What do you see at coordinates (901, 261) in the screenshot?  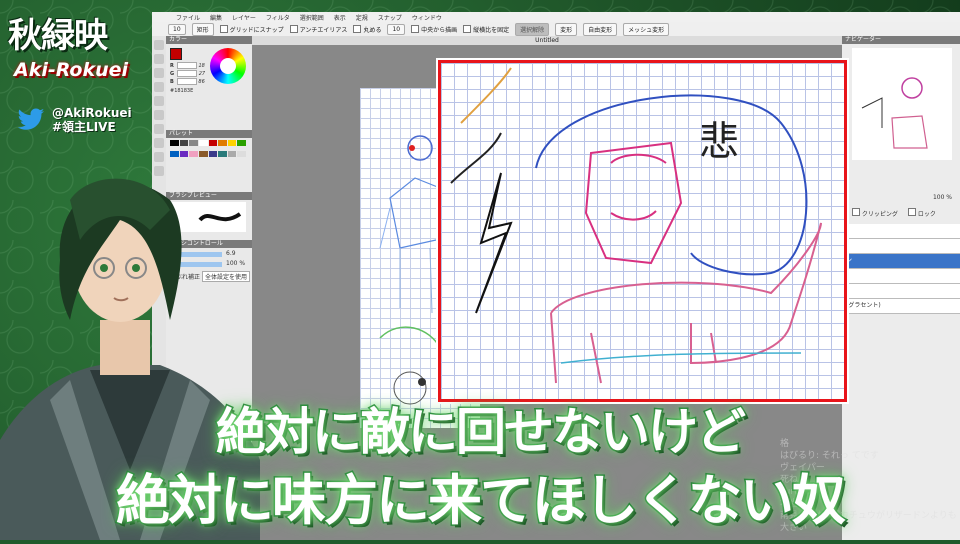 I see `layer-row-selected: ン` at bounding box center [901, 261].